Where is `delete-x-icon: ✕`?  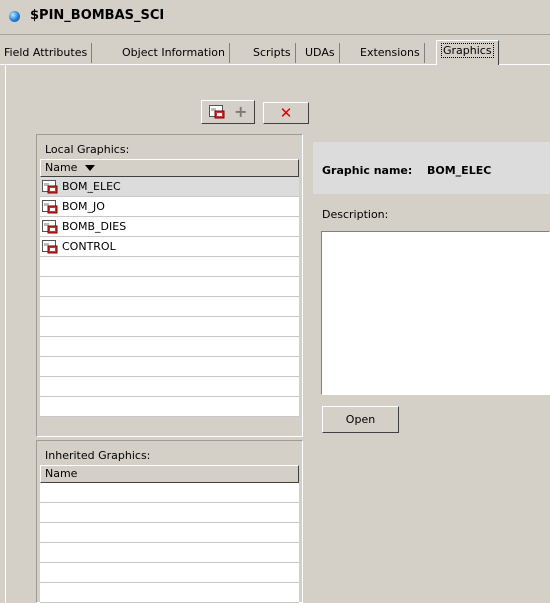
delete-x-icon: ✕ is located at coordinates (286, 113).